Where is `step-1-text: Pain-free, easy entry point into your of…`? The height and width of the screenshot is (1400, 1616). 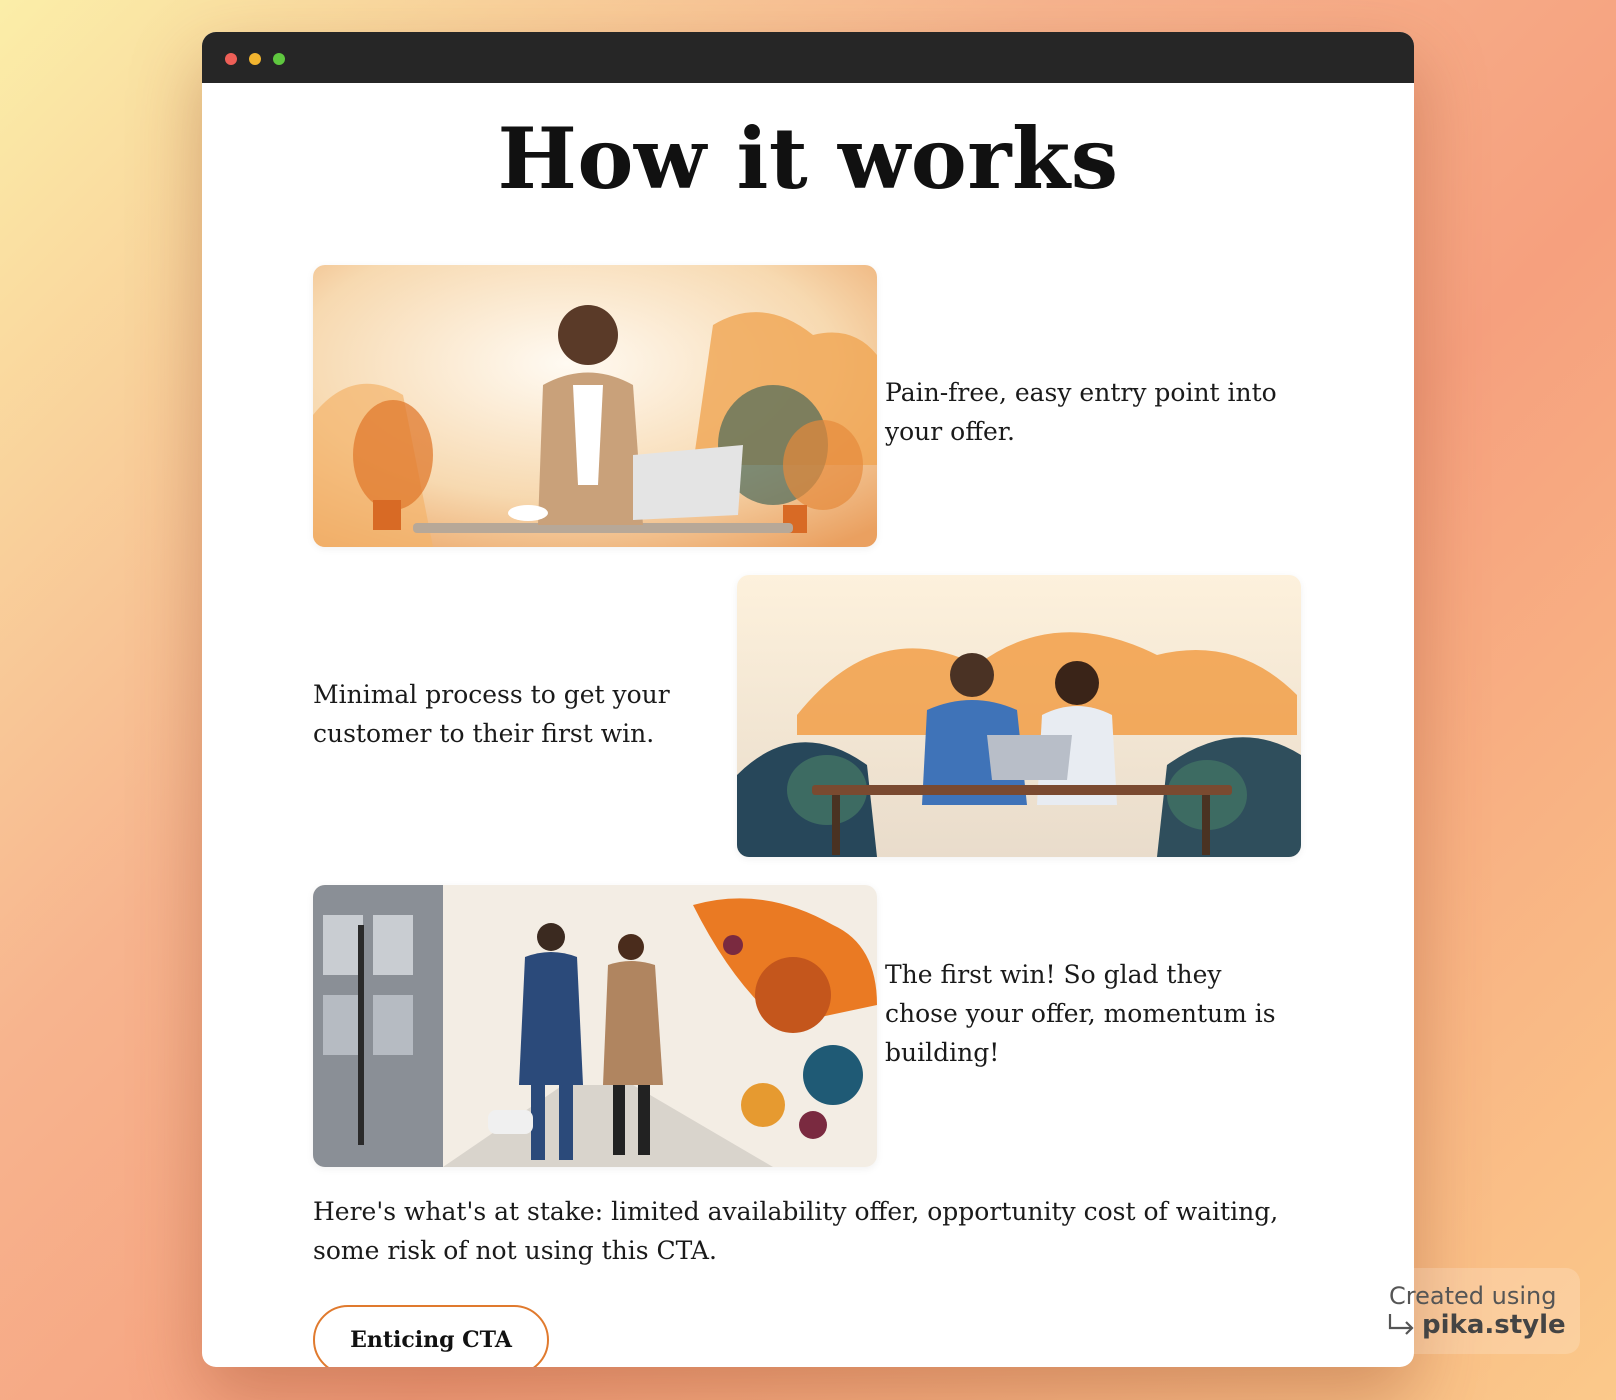 step-1-text: Pain-free, easy entry point into your of… is located at coordinates (1081, 412).